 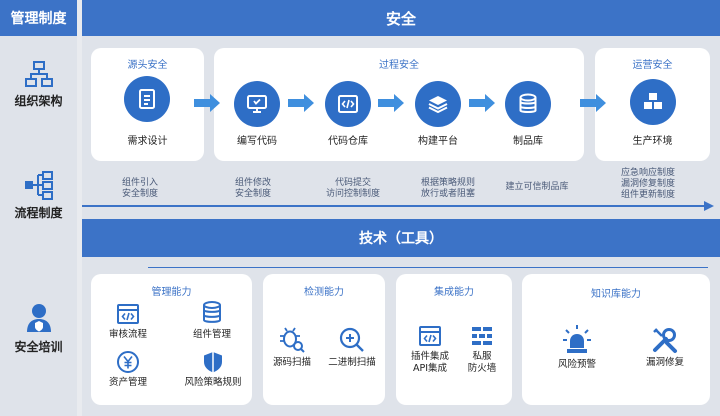 I want to click on step-label-requirement: 需求设计, so click(x=147, y=141).